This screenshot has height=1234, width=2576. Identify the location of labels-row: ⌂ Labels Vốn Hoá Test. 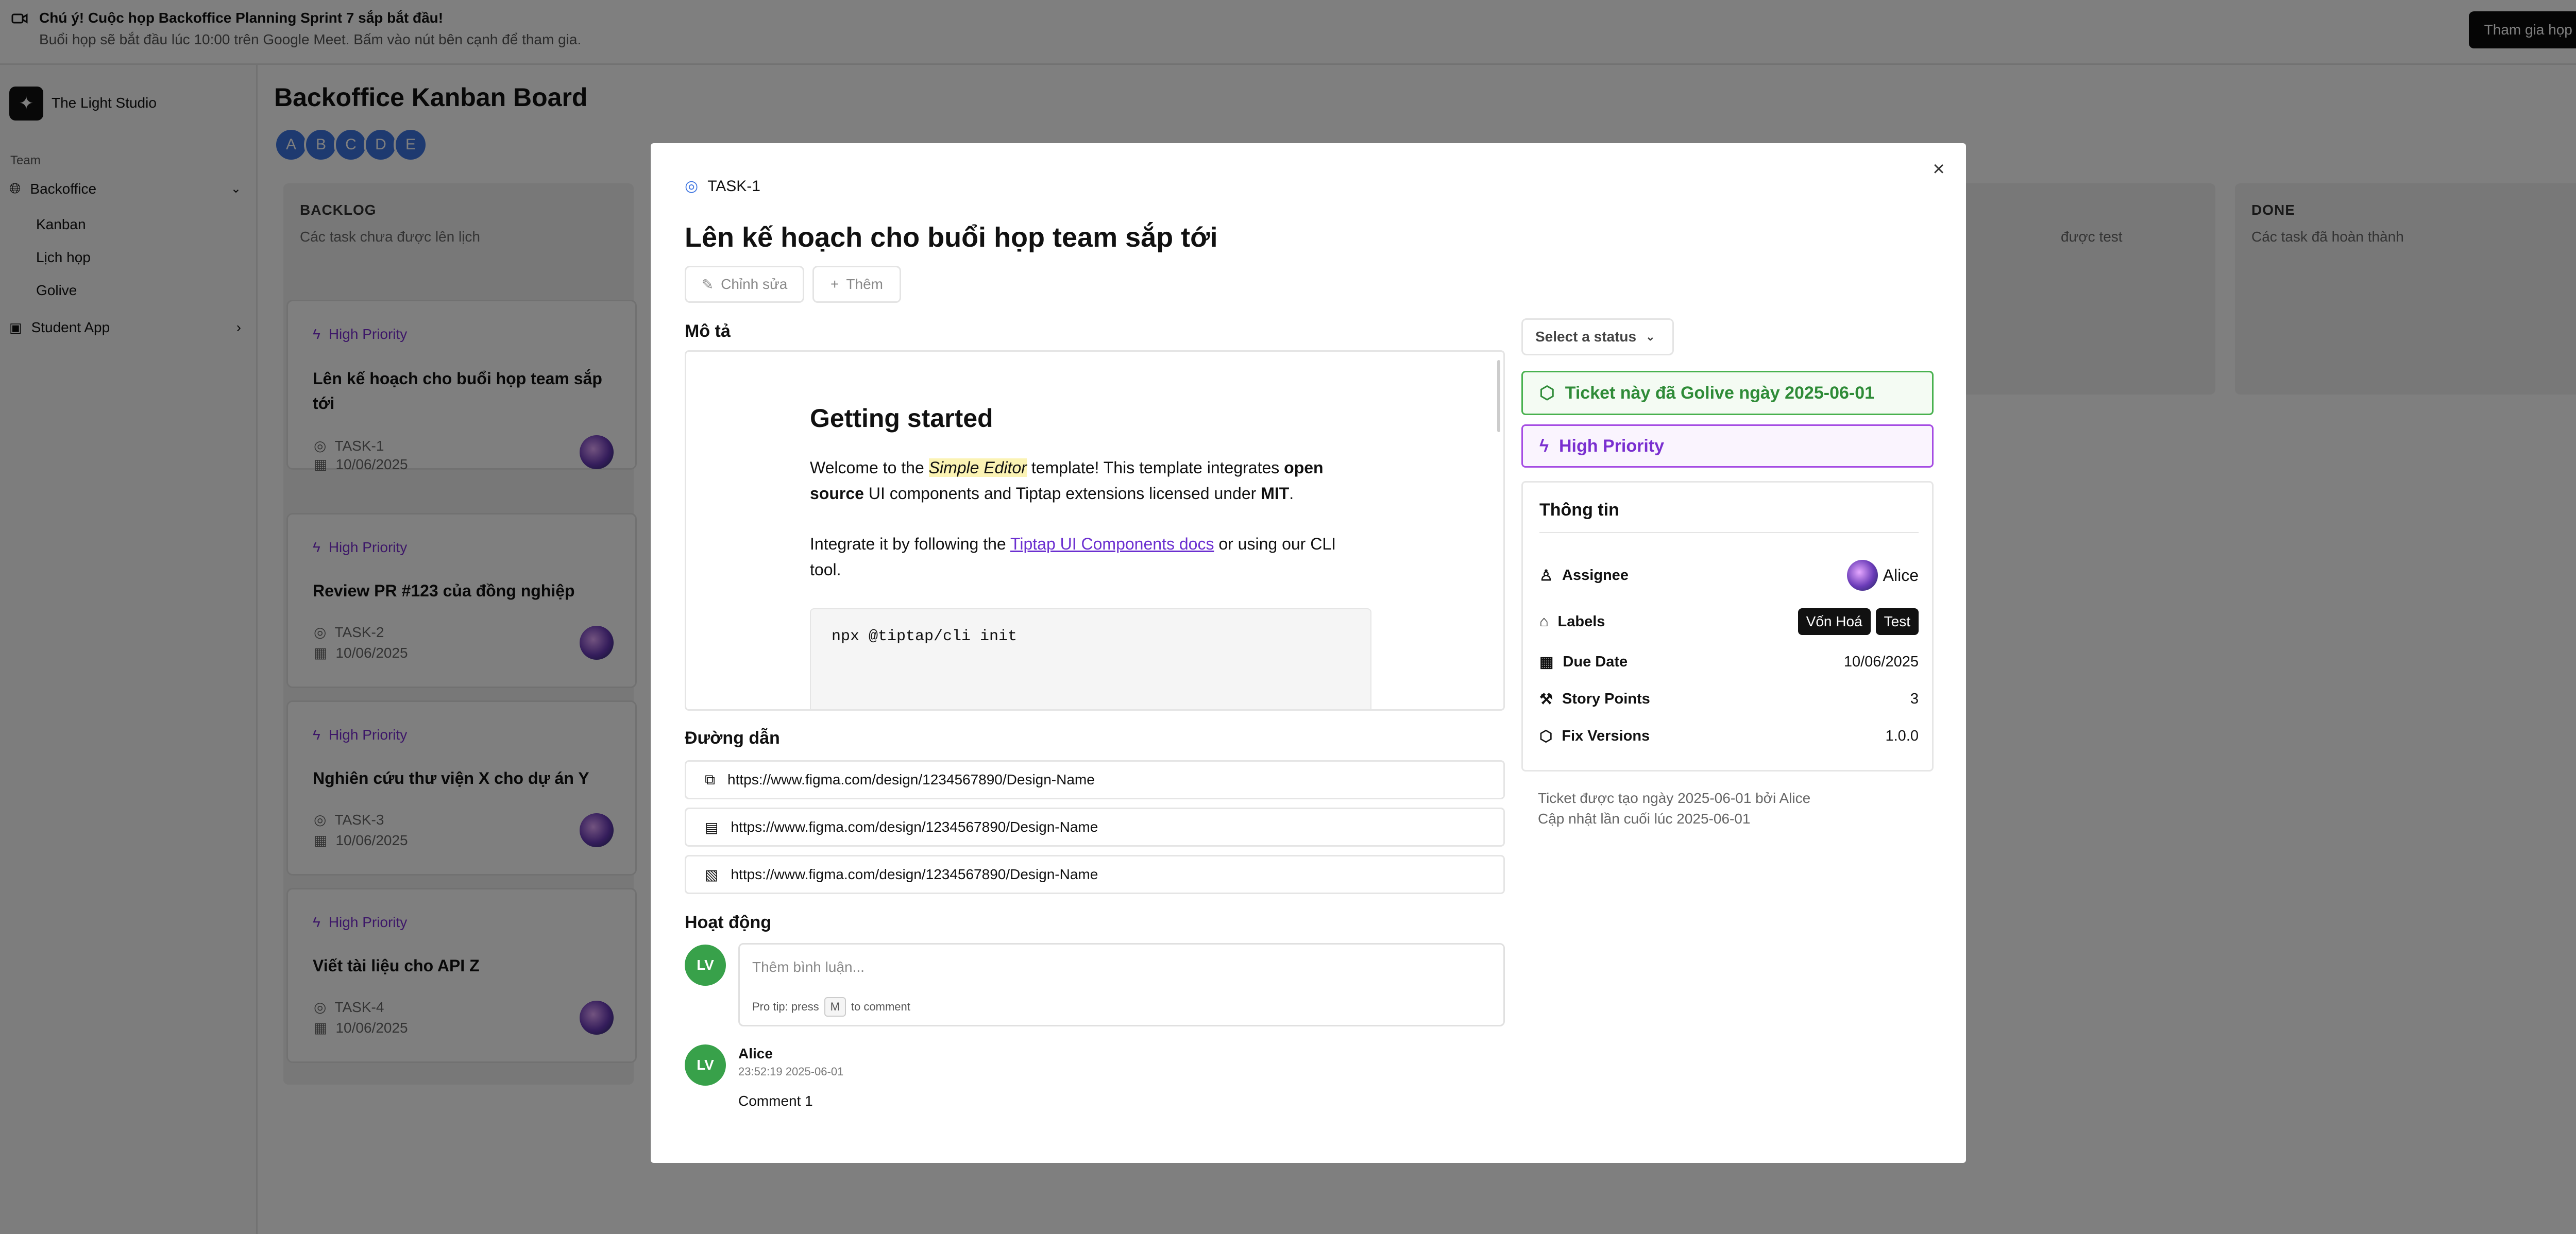
(1729, 622).